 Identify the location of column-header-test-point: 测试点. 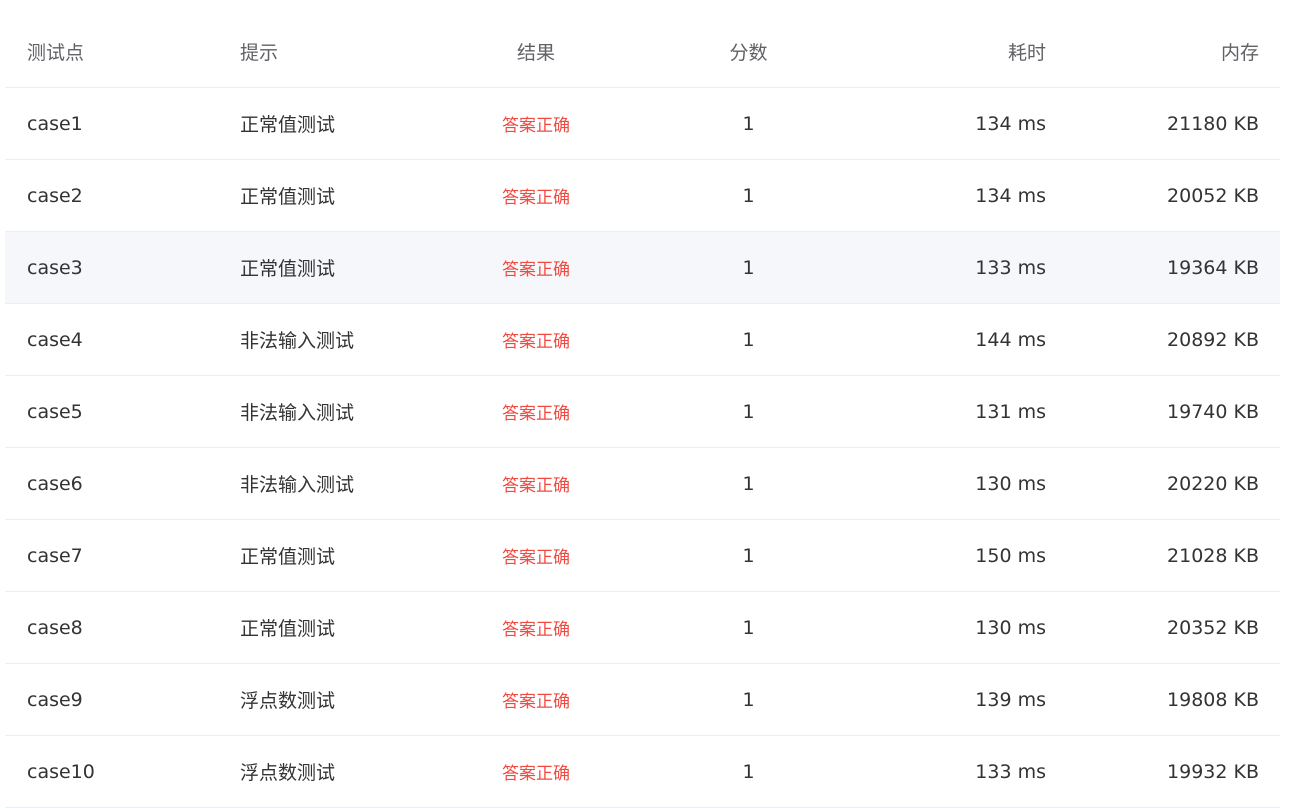
(56, 53).